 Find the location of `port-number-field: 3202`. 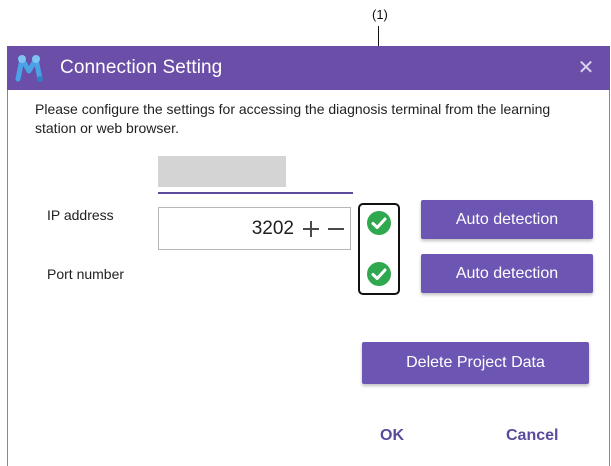

port-number-field: 3202 is located at coordinates (254, 228).